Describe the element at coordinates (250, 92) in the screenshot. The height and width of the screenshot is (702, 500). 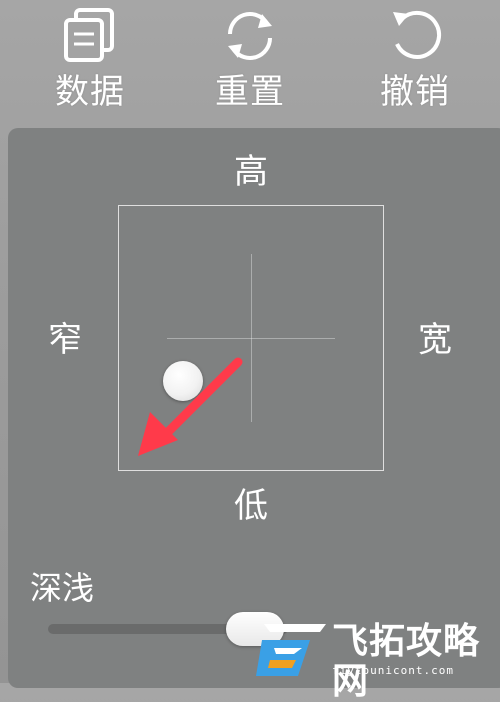
I see `reset-button-label: 重置` at that location.